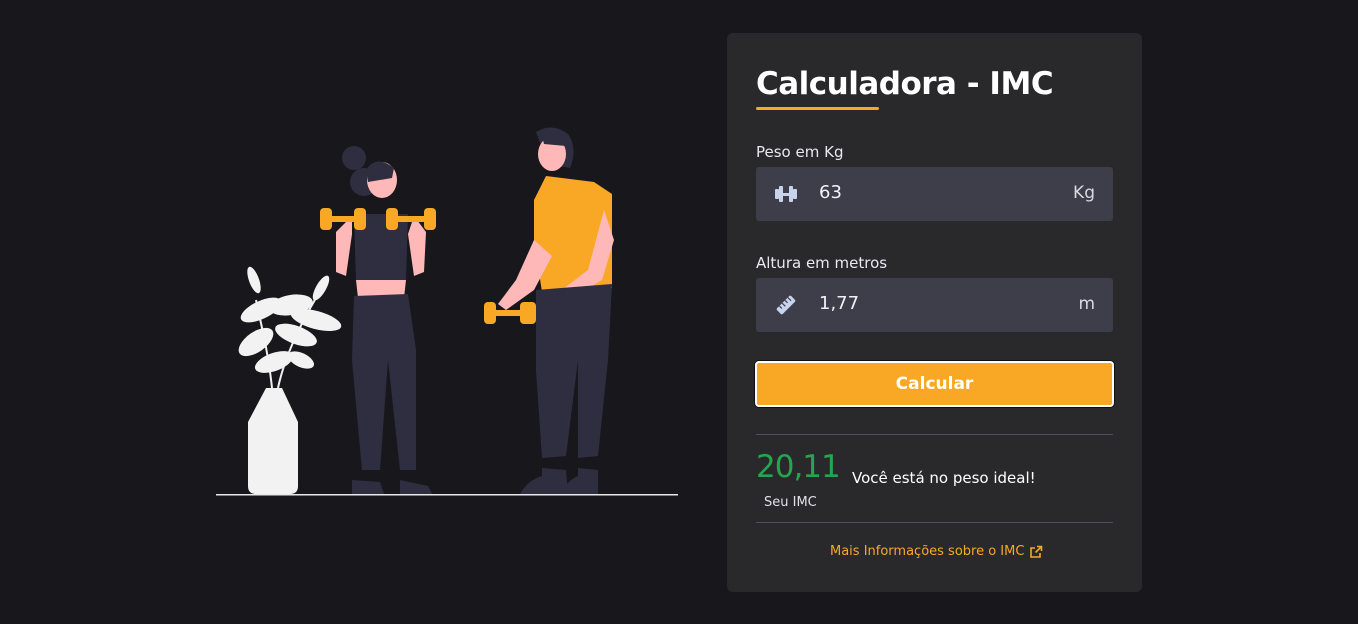 The image size is (1358, 624). What do you see at coordinates (817, 108) in the screenshot?
I see `title-underline` at bounding box center [817, 108].